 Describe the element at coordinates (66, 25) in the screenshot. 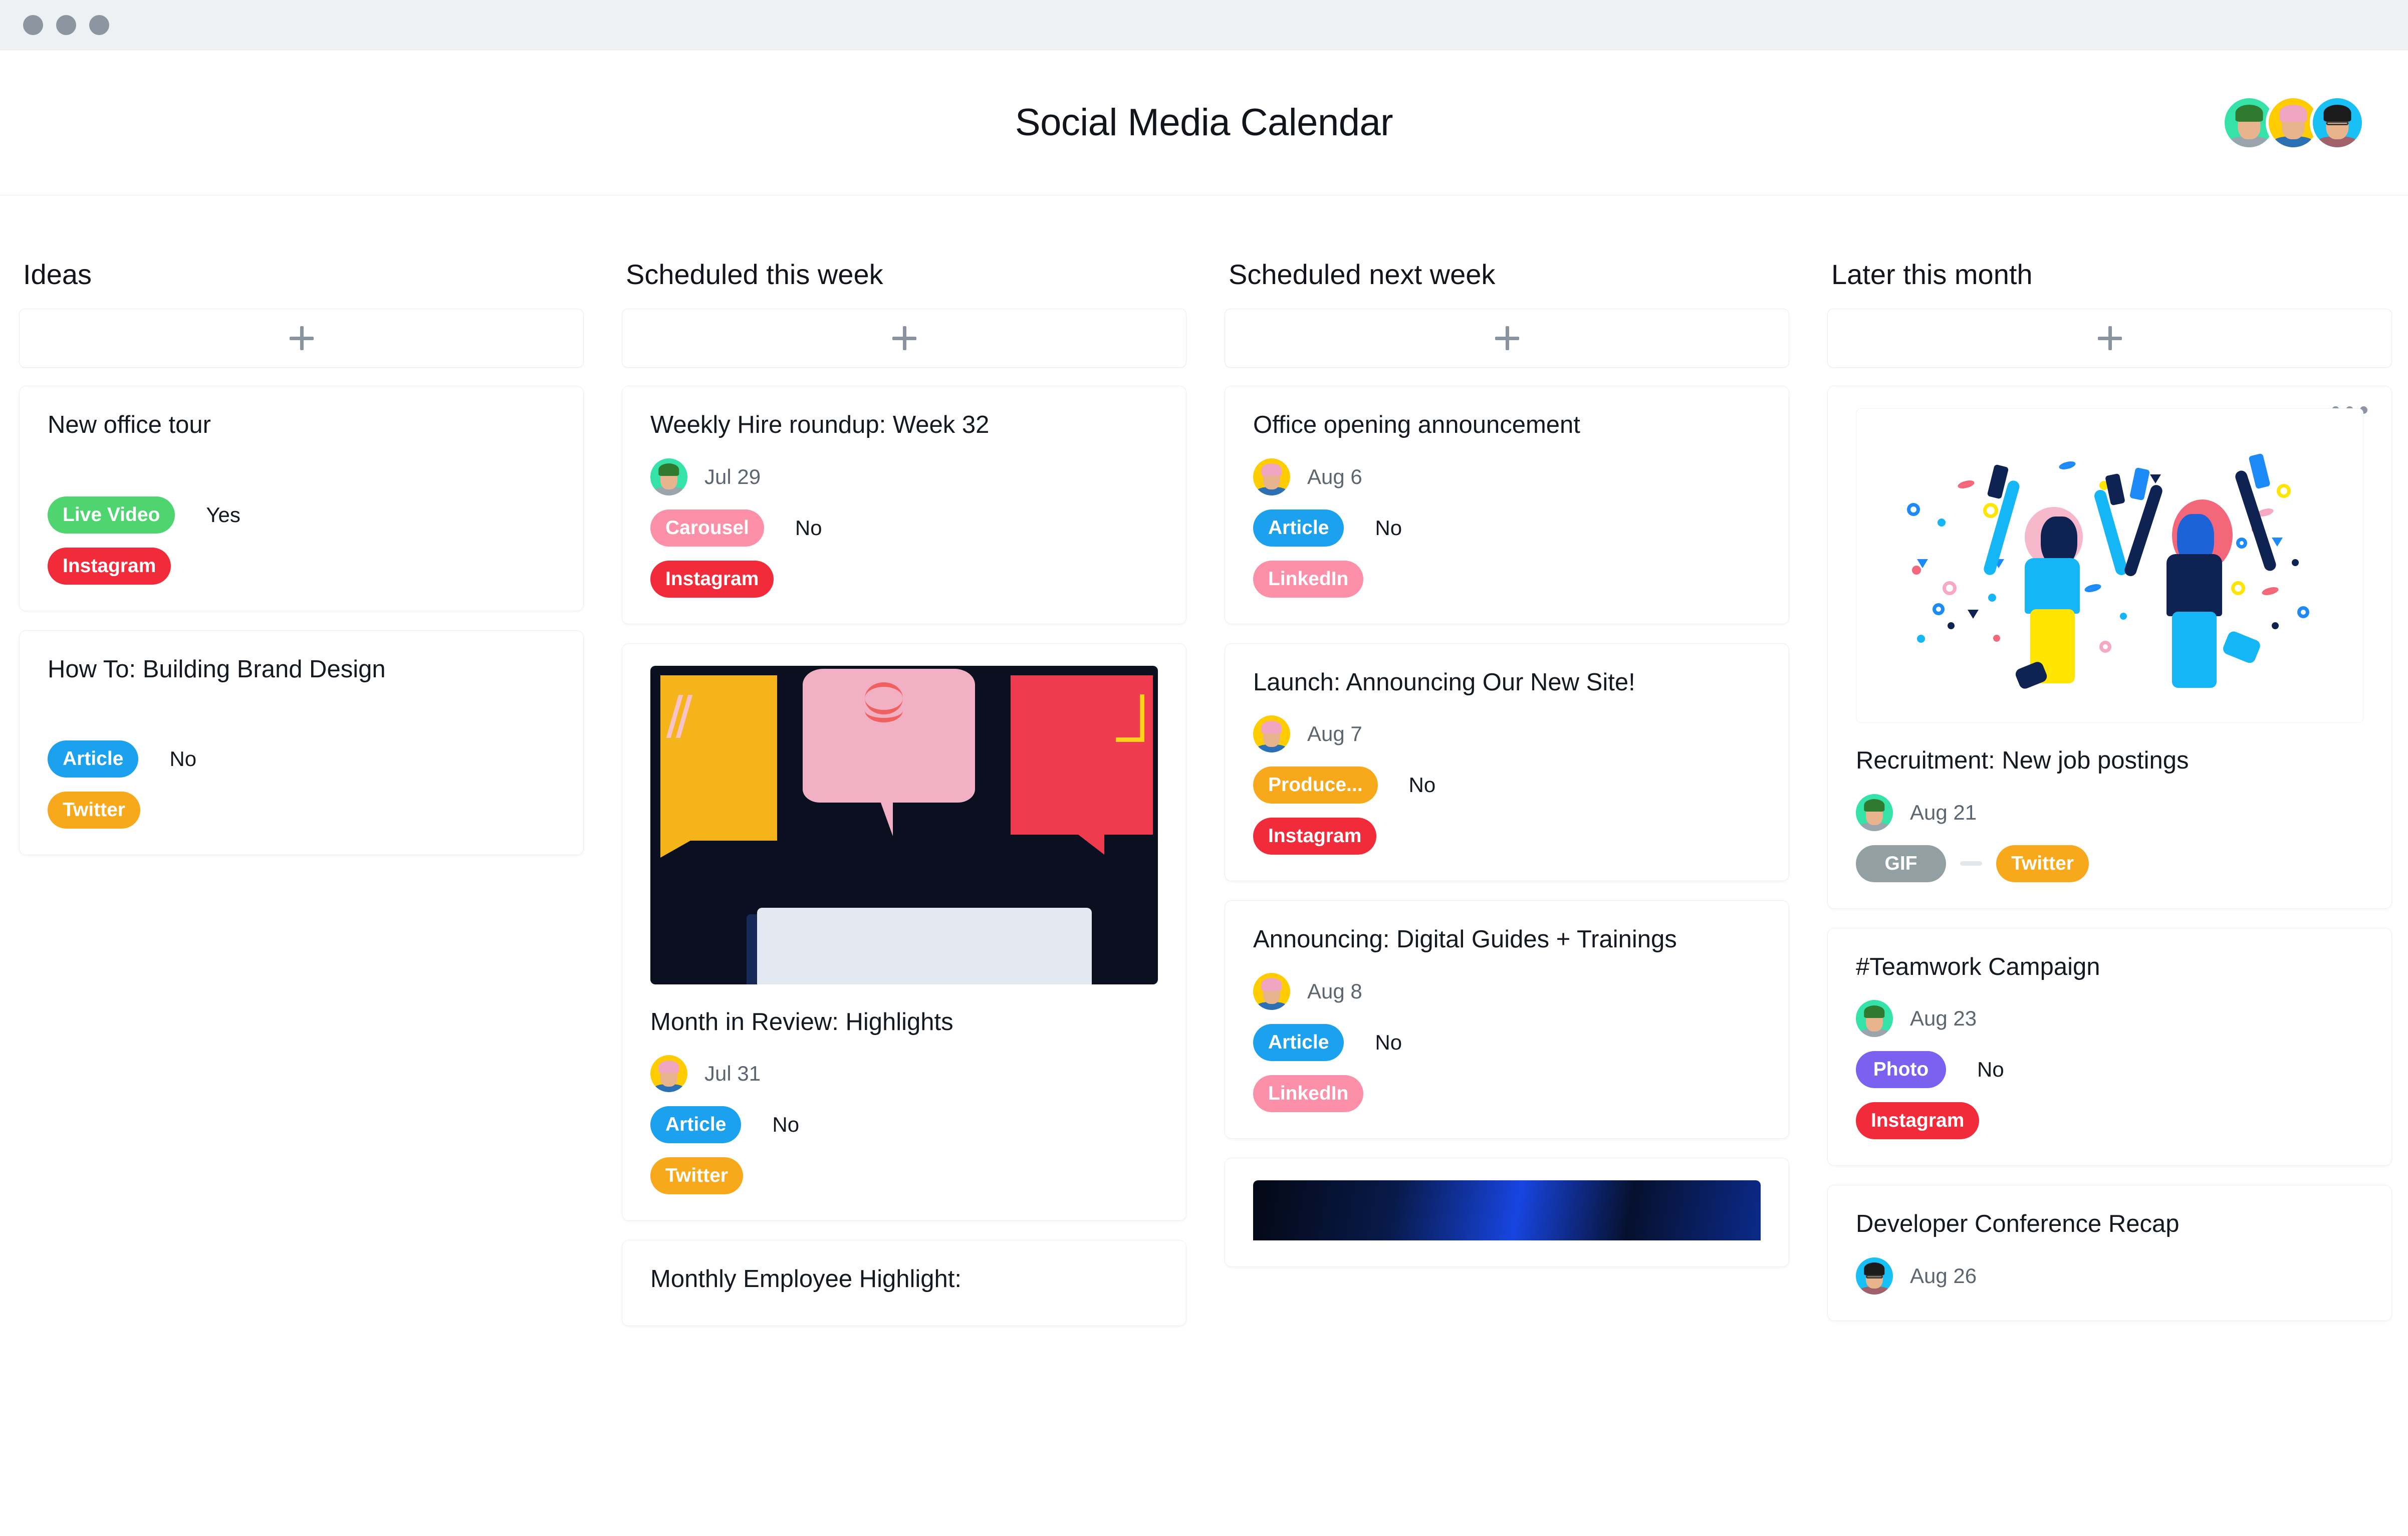

I see `minimize-window-icon` at that location.